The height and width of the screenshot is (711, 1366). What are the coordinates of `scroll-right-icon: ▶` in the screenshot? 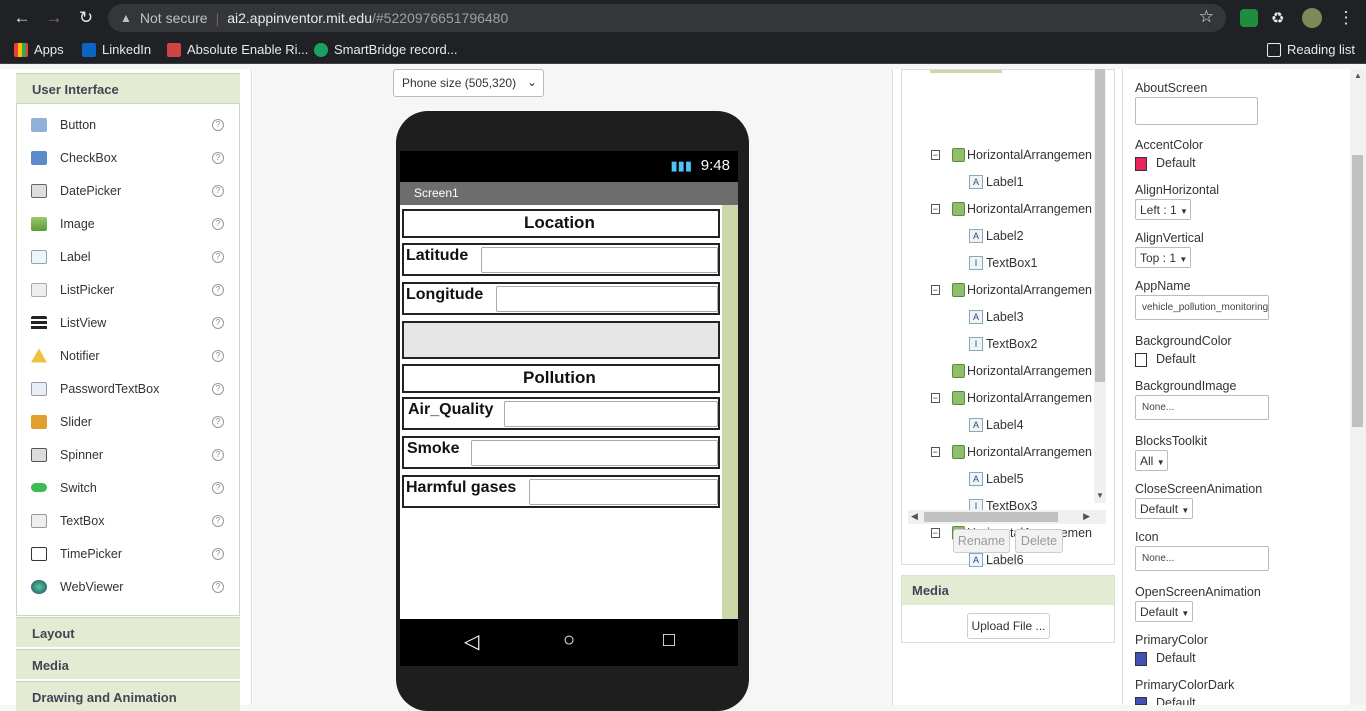 It's located at (1086, 516).